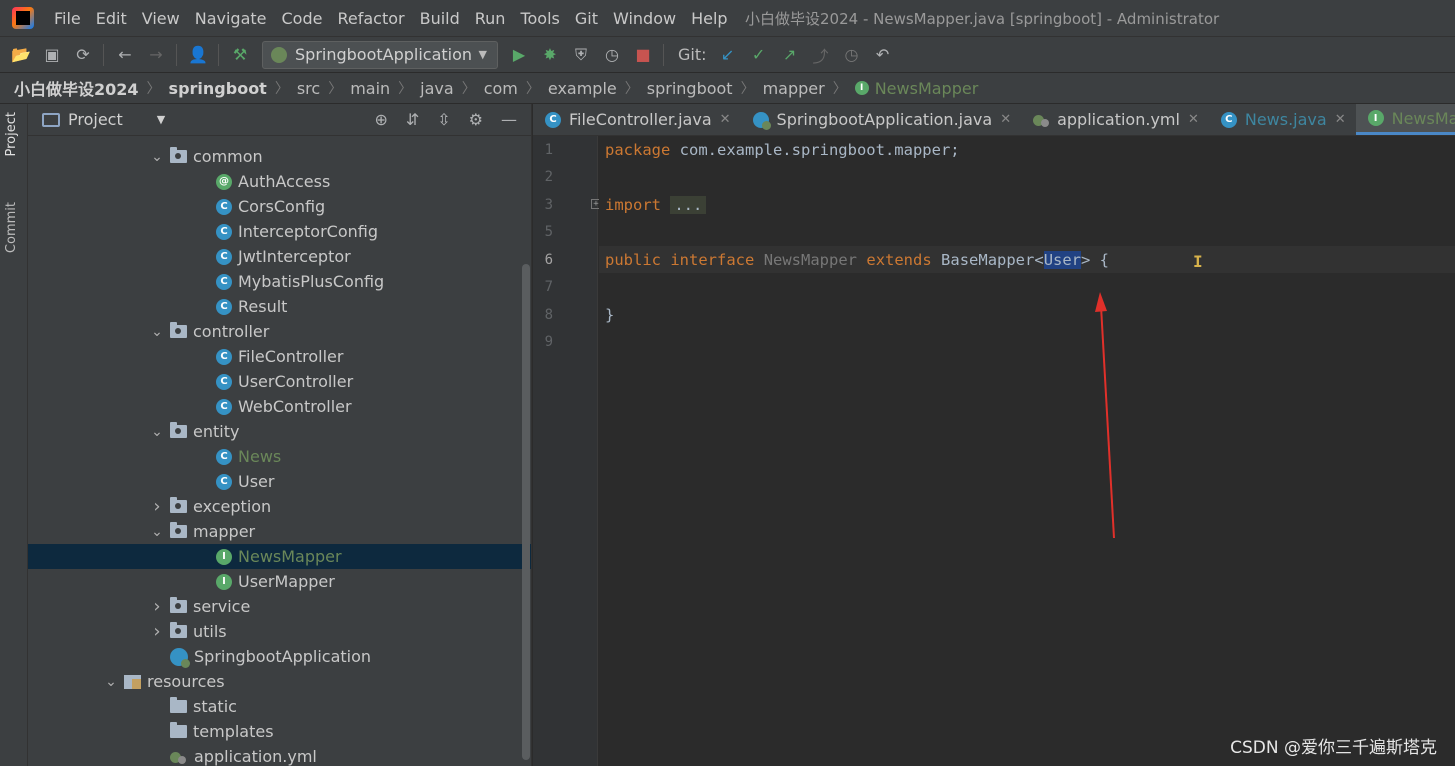 The image size is (1455, 766). Describe the element at coordinates (279, 406) in the screenshot. I see `tree-item-webcontroller: C WebController` at that location.